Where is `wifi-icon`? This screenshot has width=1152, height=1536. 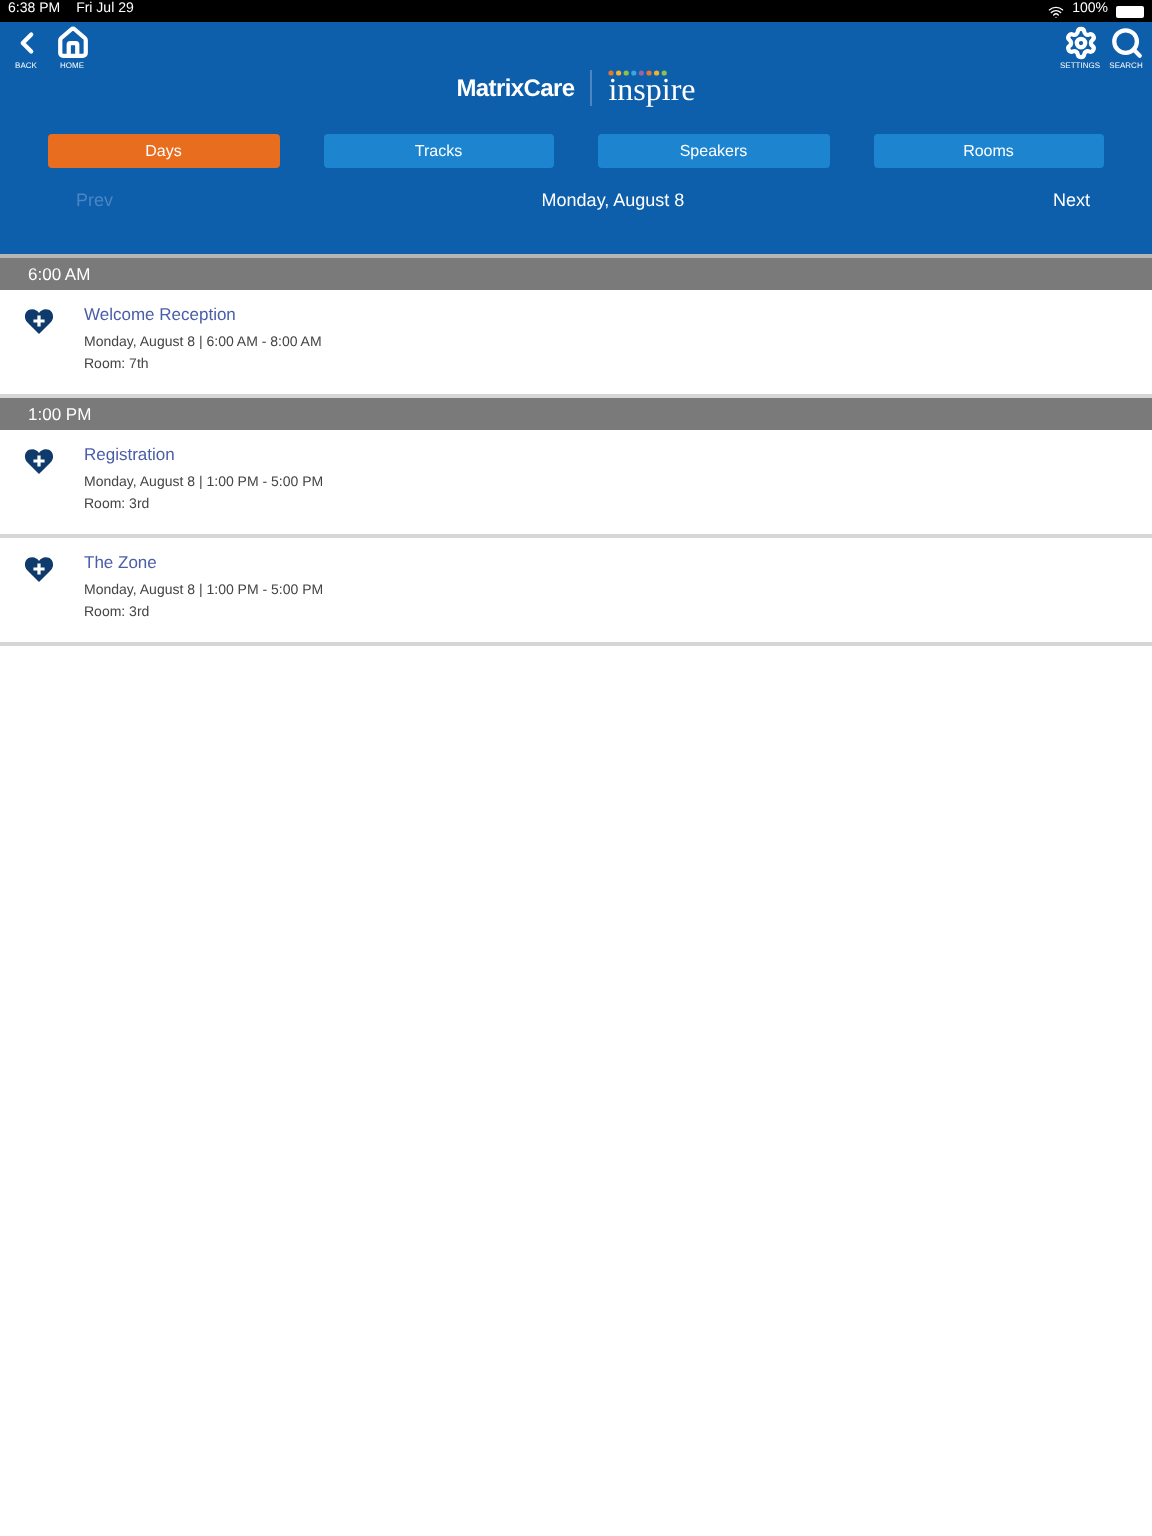
wifi-icon is located at coordinates (1056, 11).